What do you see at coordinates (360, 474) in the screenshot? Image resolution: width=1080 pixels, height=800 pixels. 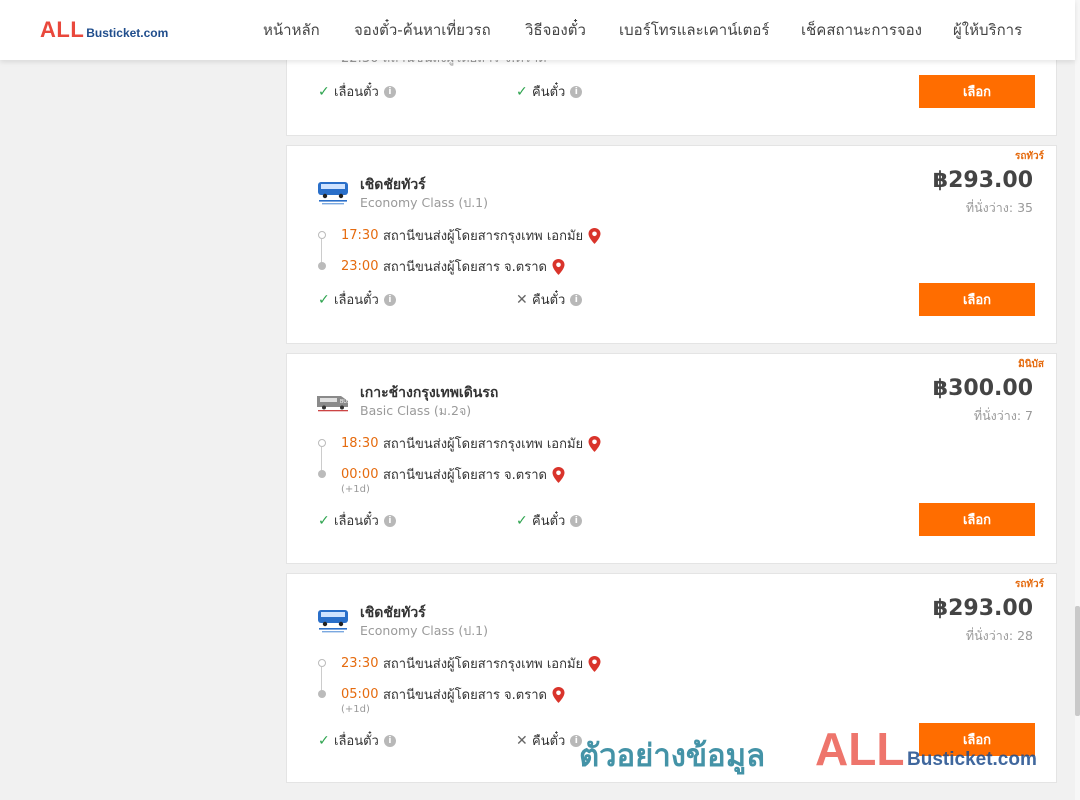 I see `arrival-time: 00:00` at bounding box center [360, 474].